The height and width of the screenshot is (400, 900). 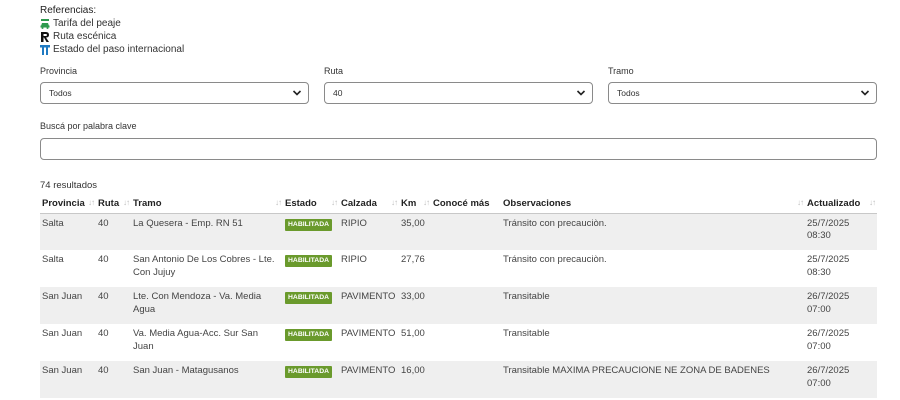 What do you see at coordinates (207, 204) in the screenshot?
I see `column-header-tramo: Tramo ↓↑` at bounding box center [207, 204].